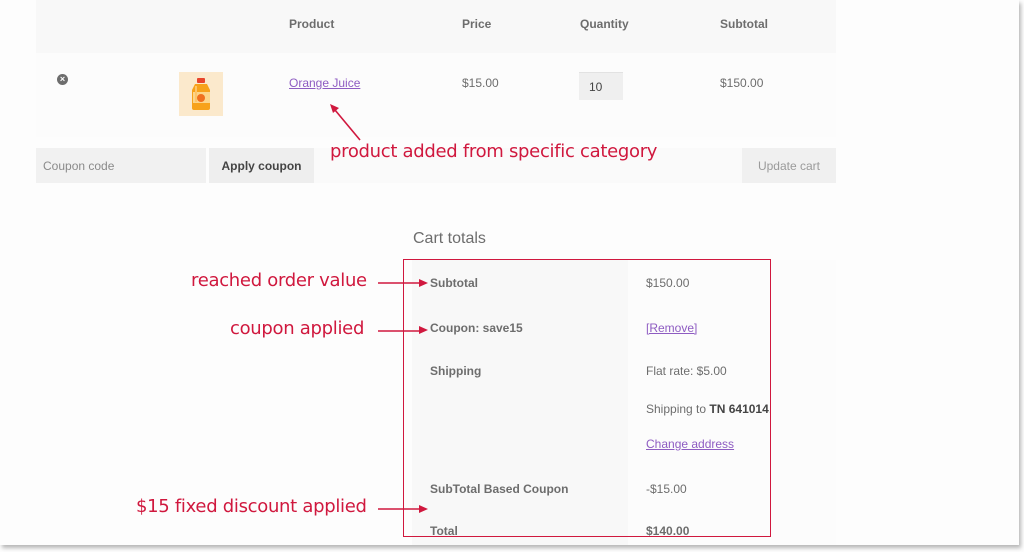 The image size is (1024, 552). What do you see at coordinates (261, 165) in the screenshot?
I see `apply-coupon-button: Apply coupon` at bounding box center [261, 165].